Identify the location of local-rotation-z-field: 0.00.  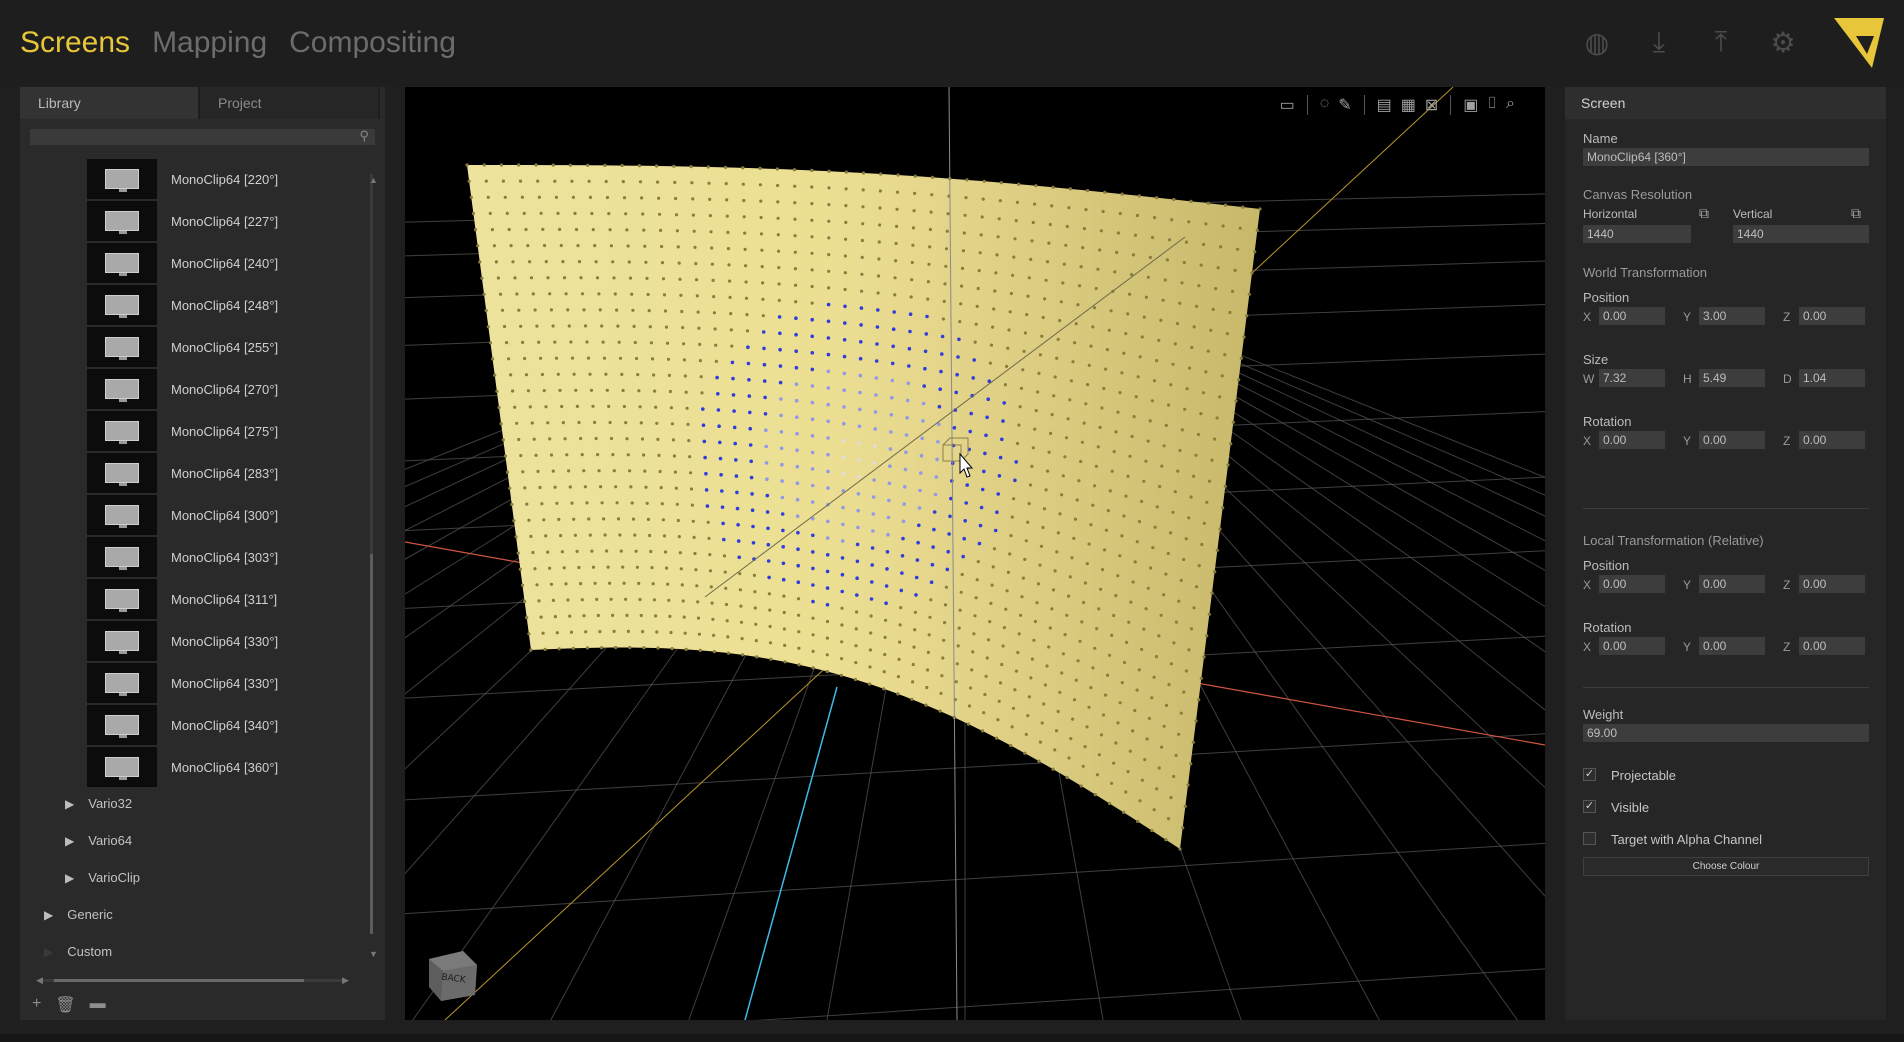
(1832, 646).